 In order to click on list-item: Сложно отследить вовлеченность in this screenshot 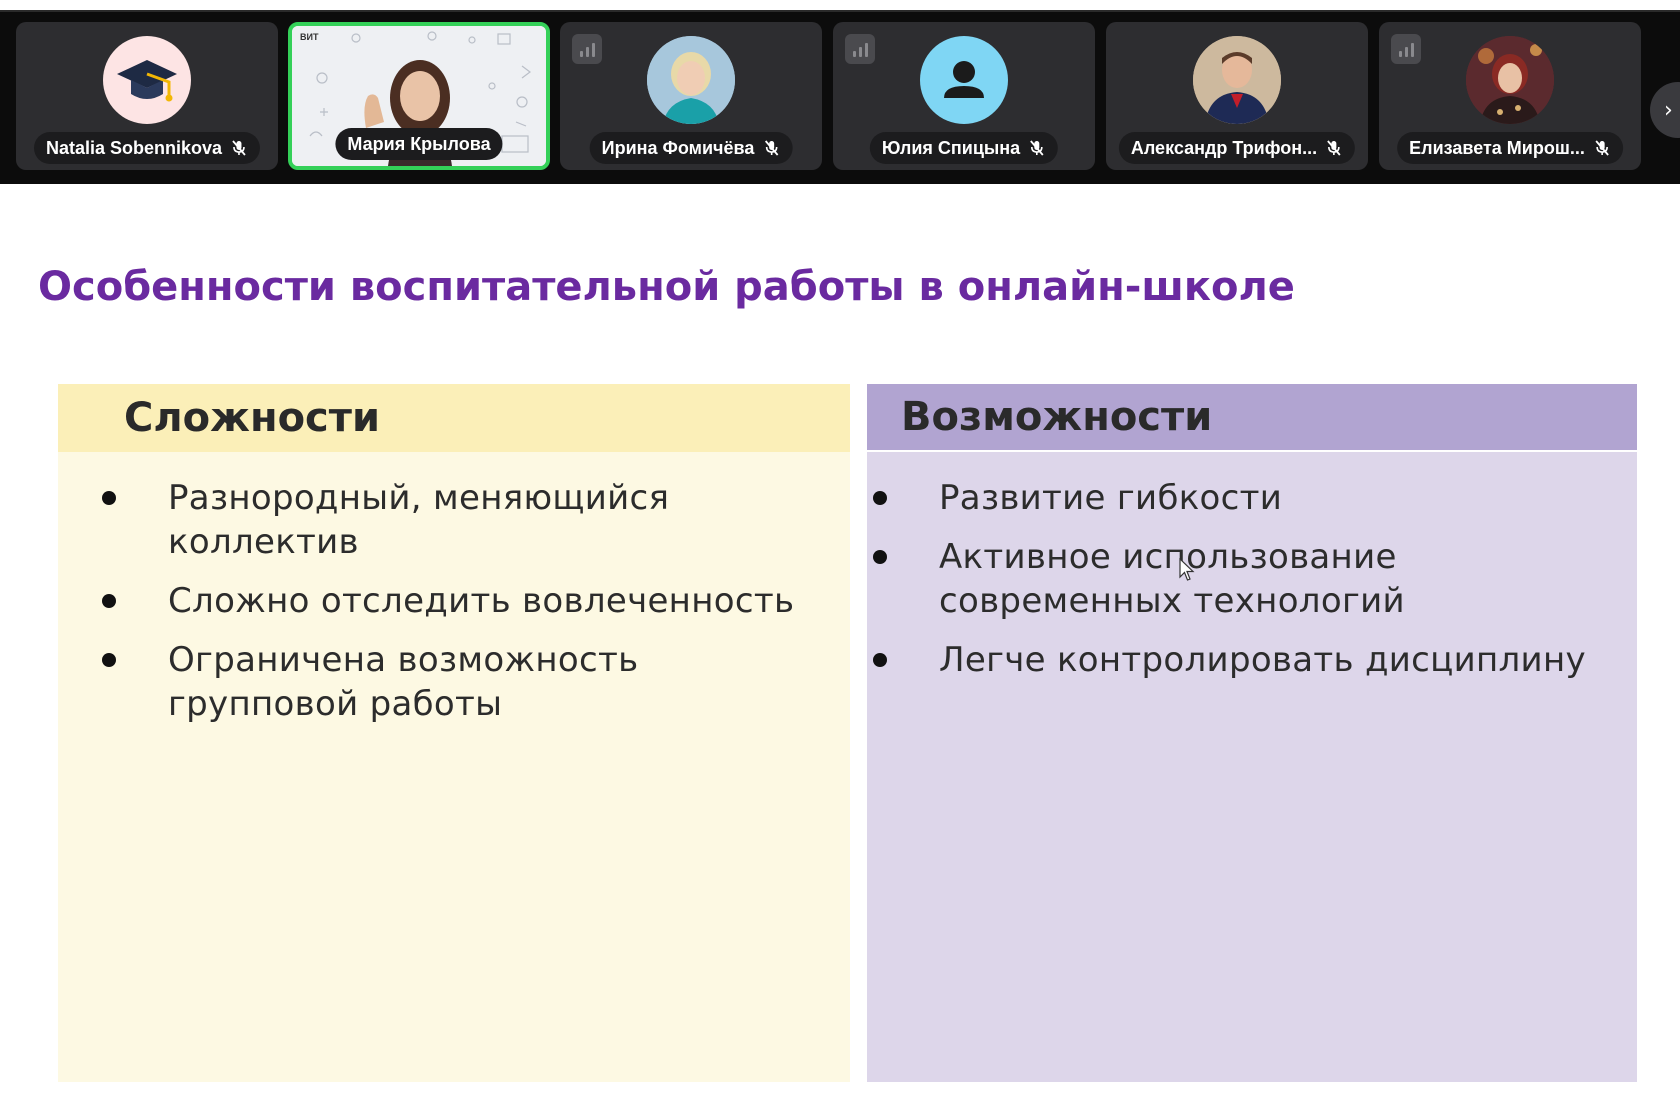, I will do `click(466, 601)`.